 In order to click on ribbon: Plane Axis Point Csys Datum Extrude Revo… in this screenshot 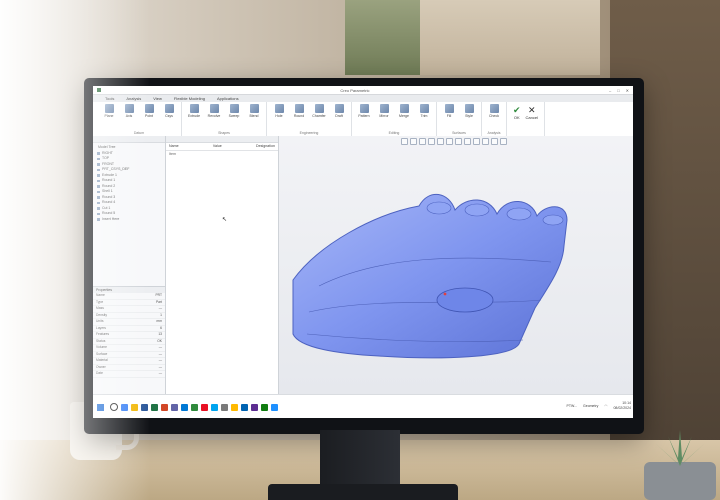, I will do `click(363, 119)`.